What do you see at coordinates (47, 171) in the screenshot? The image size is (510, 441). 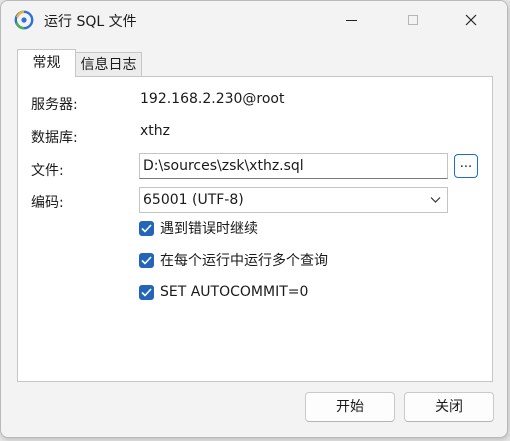 I see `file-label: 文件:` at bounding box center [47, 171].